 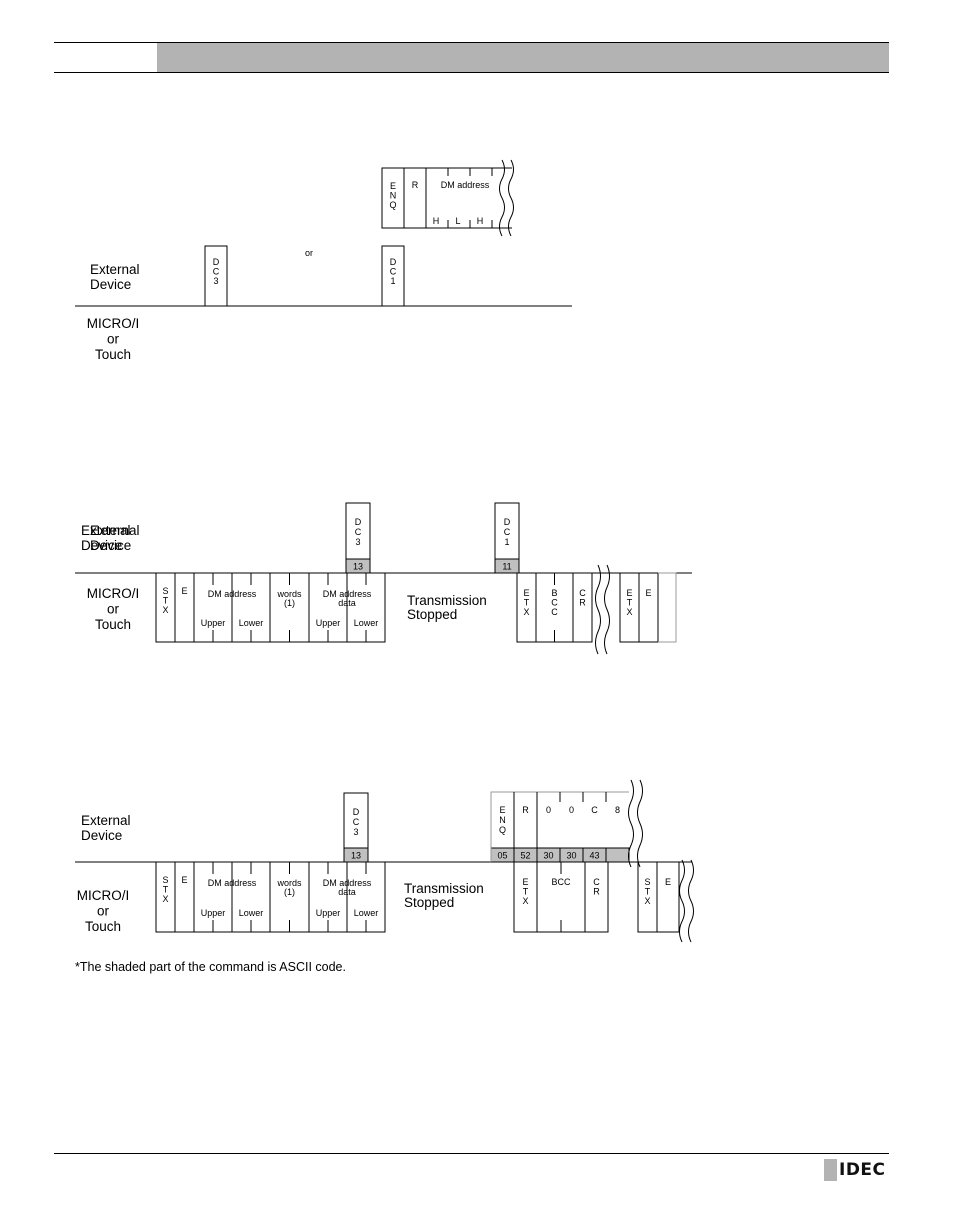 I want to click on d2-dc1-label: 1, so click(x=506, y=542).